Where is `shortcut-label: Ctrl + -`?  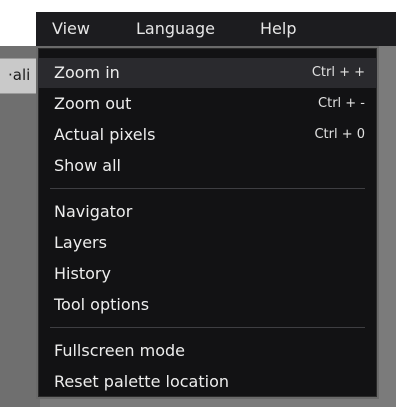
shortcut-label: Ctrl + - is located at coordinates (341, 103).